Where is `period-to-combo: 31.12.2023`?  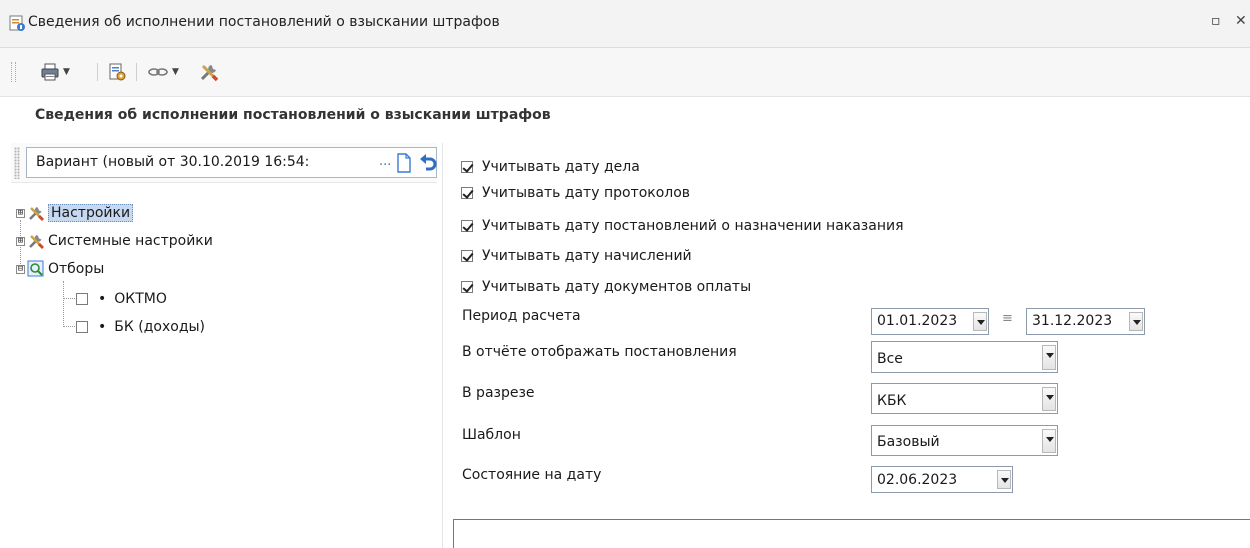 period-to-combo: 31.12.2023 is located at coordinates (1085, 321).